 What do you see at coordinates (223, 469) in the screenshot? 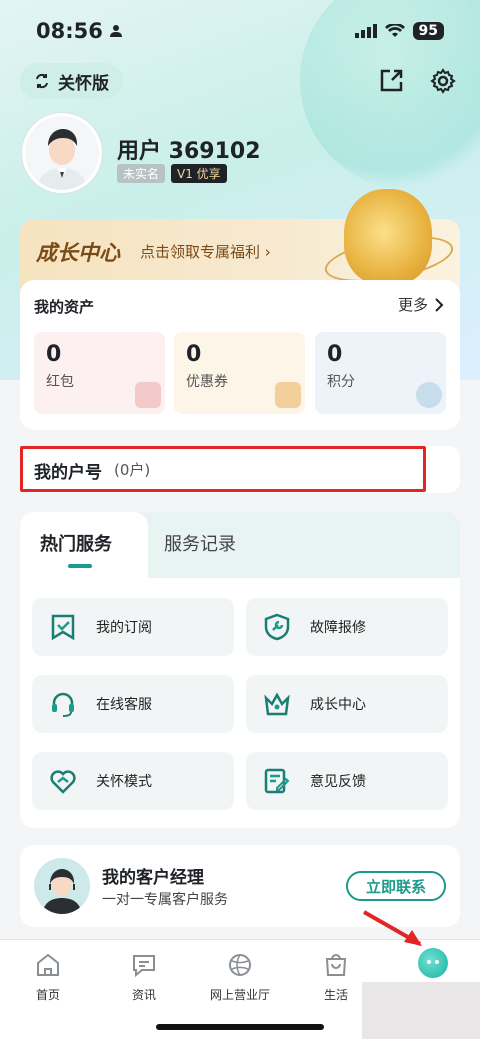
I see `highlight-frame` at bounding box center [223, 469].